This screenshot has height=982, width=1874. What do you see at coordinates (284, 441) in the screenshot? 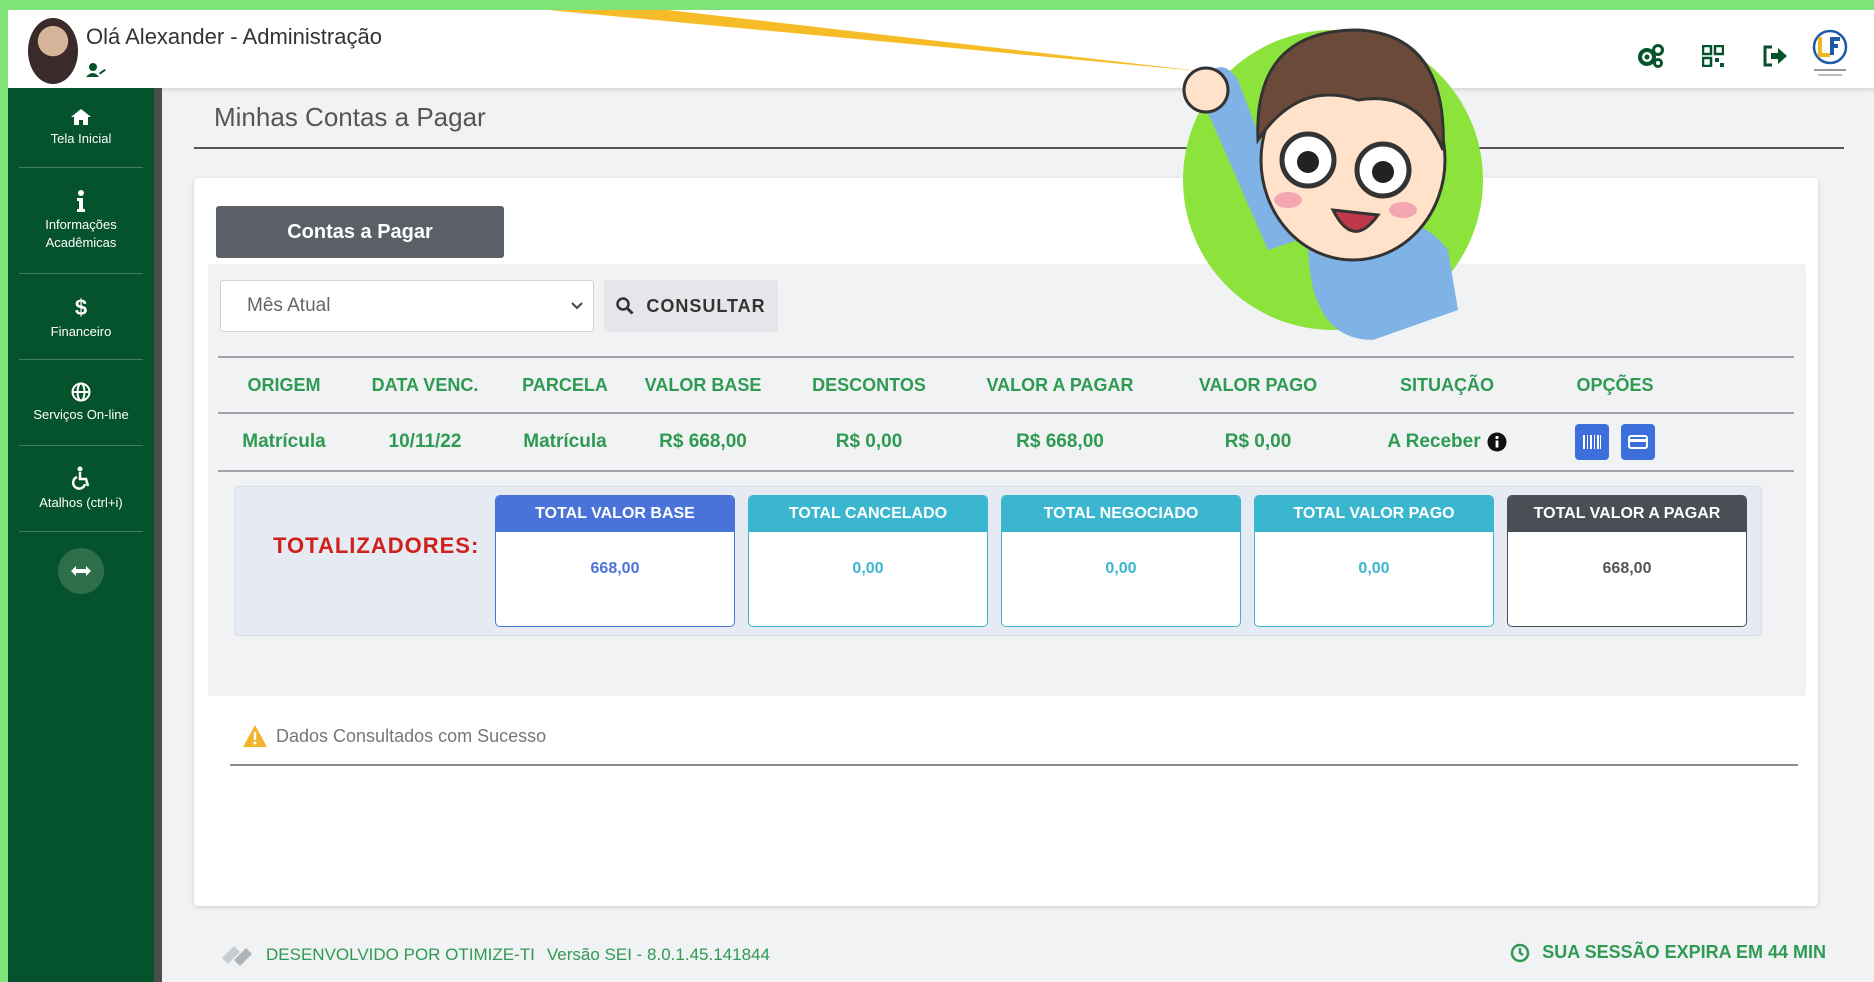
I see `cell-origem: Matrícula` at bounding box center [284, 441].